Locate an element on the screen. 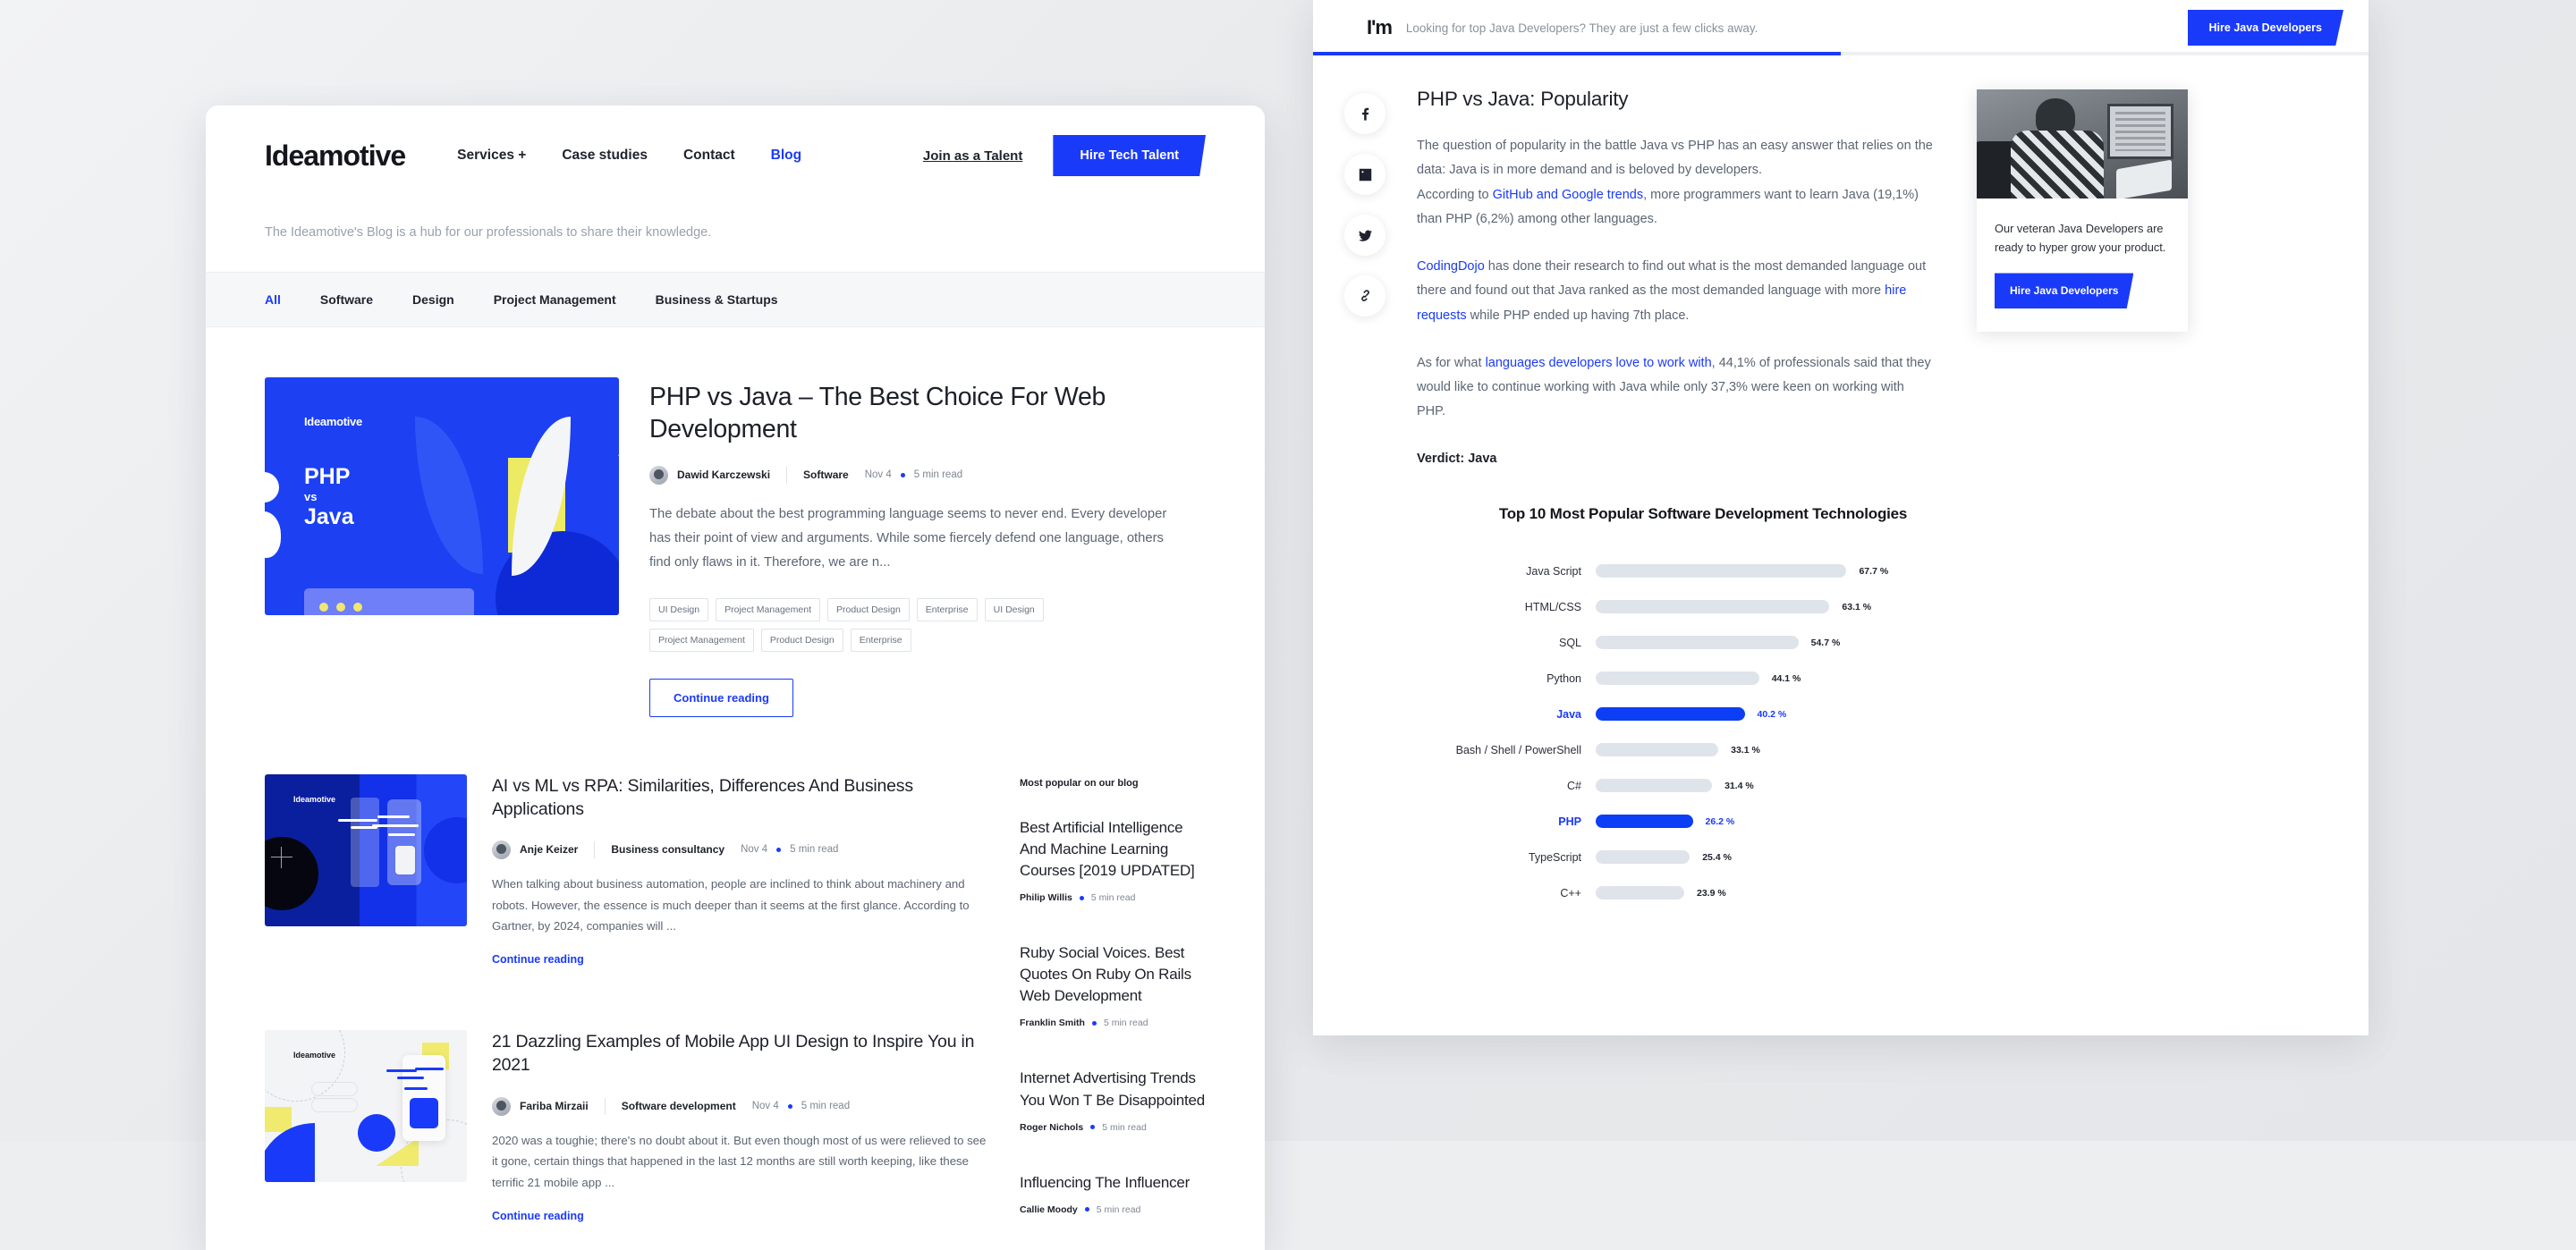 This screenshot has width=2576, height=1250. author-name: Dawid Karczewski is located at coordinates (724, 476).